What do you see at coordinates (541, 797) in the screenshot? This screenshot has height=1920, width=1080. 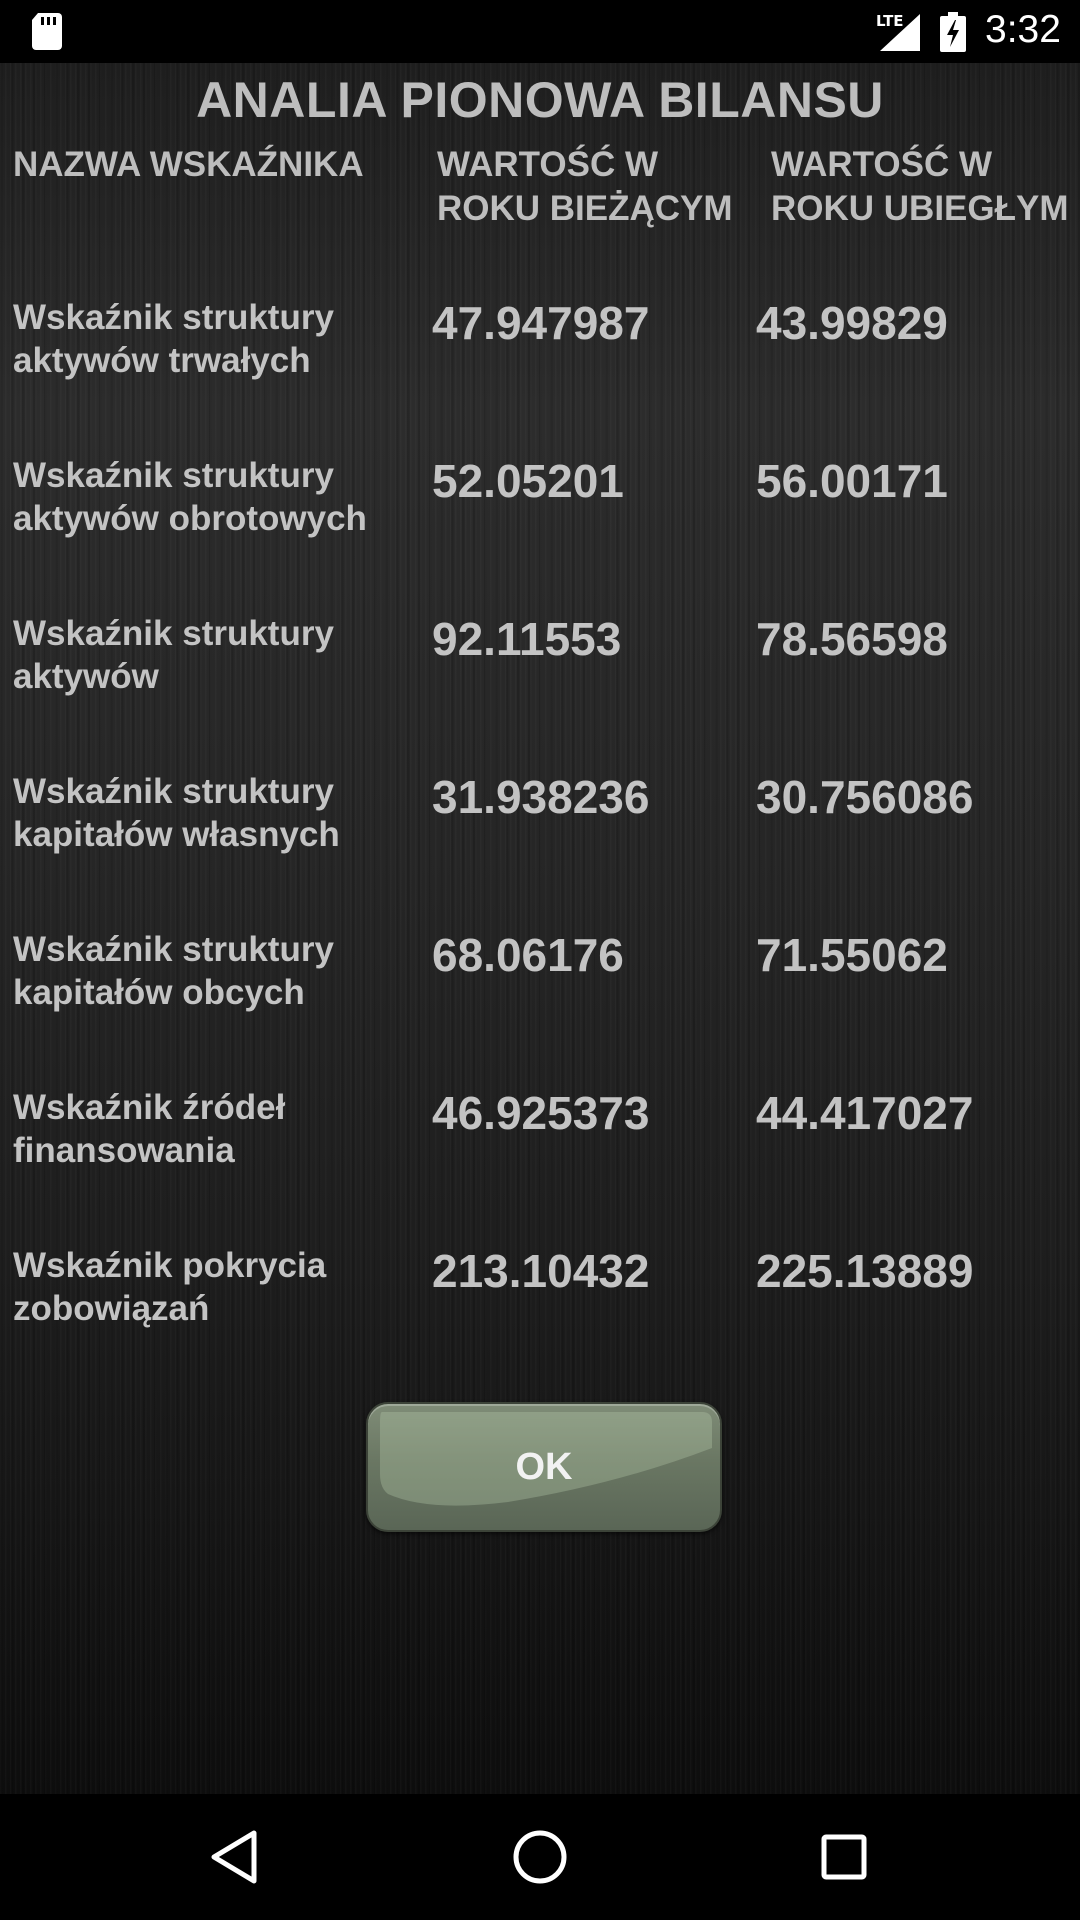 I see `current-year-value: 31.938236` at bounding box center [541, 797].